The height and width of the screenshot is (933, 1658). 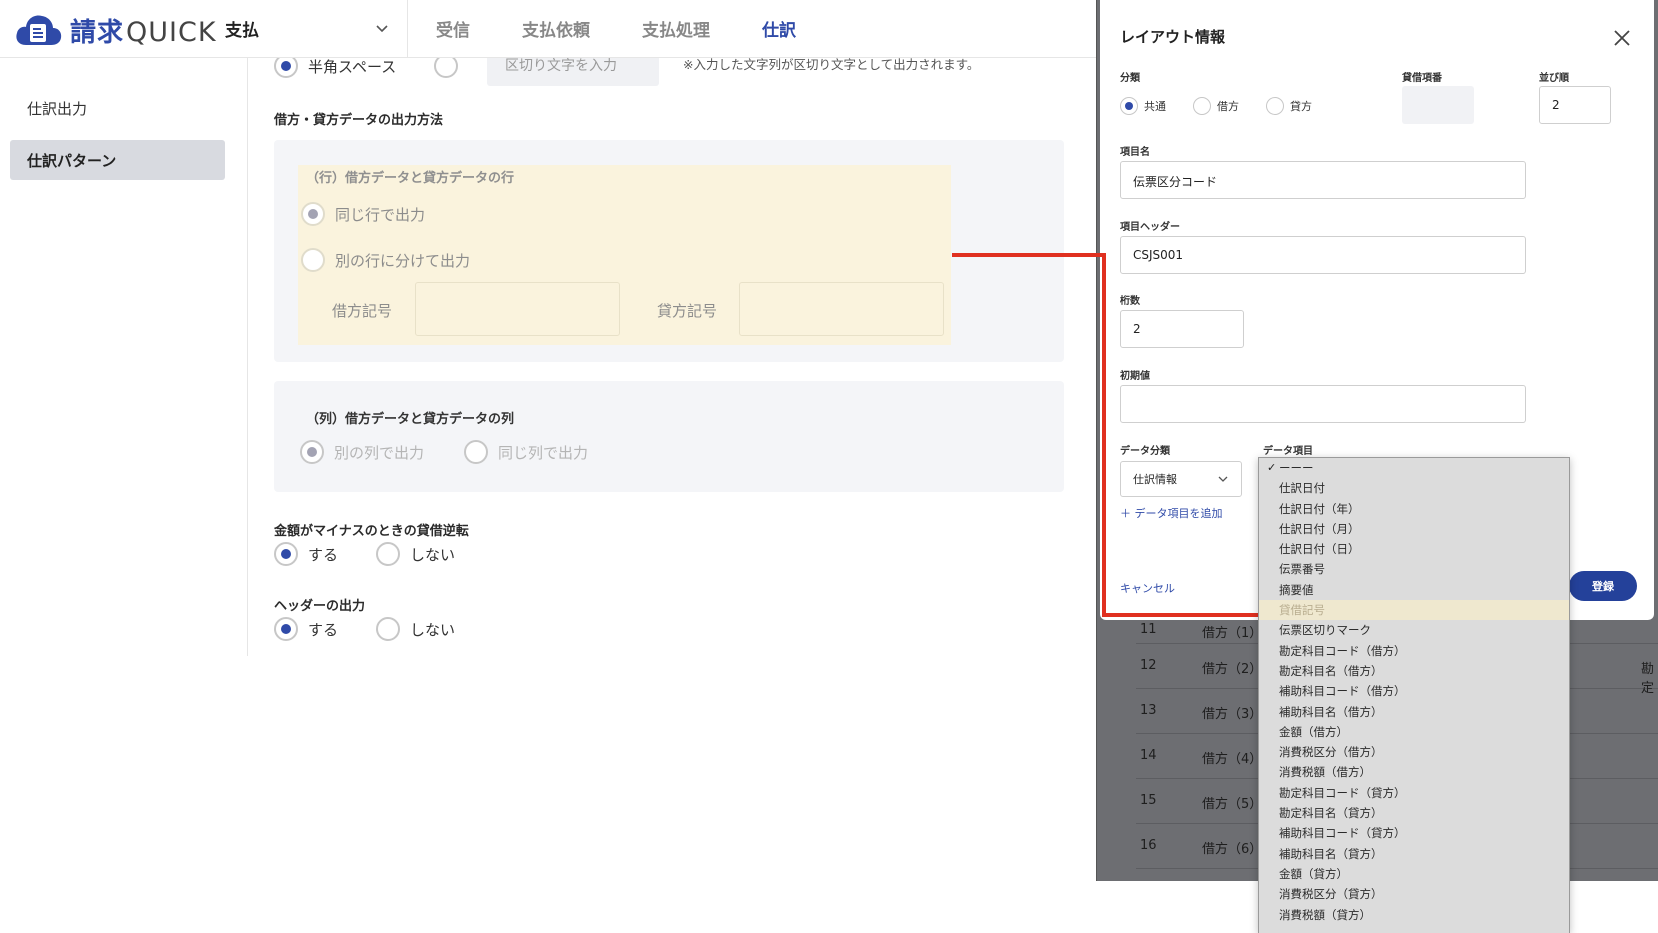 I want to click on dropdown-option: 勘定科目コード（借方）, so click(x=1414, y=651).